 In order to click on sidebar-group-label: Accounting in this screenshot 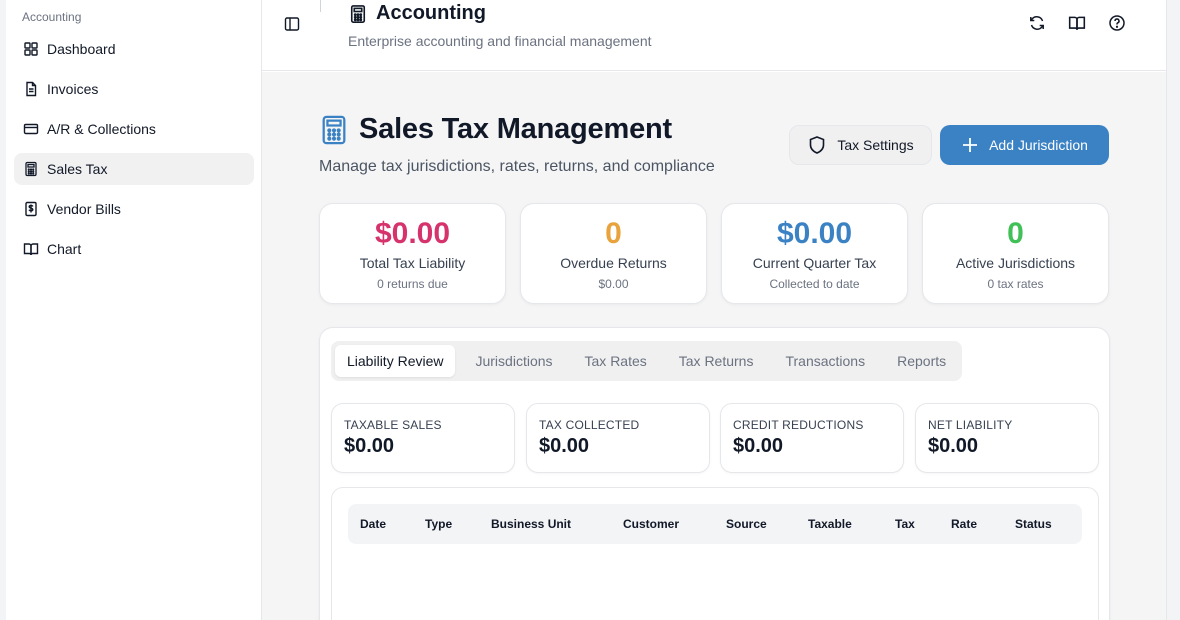, I will do `click(52, 17)`.